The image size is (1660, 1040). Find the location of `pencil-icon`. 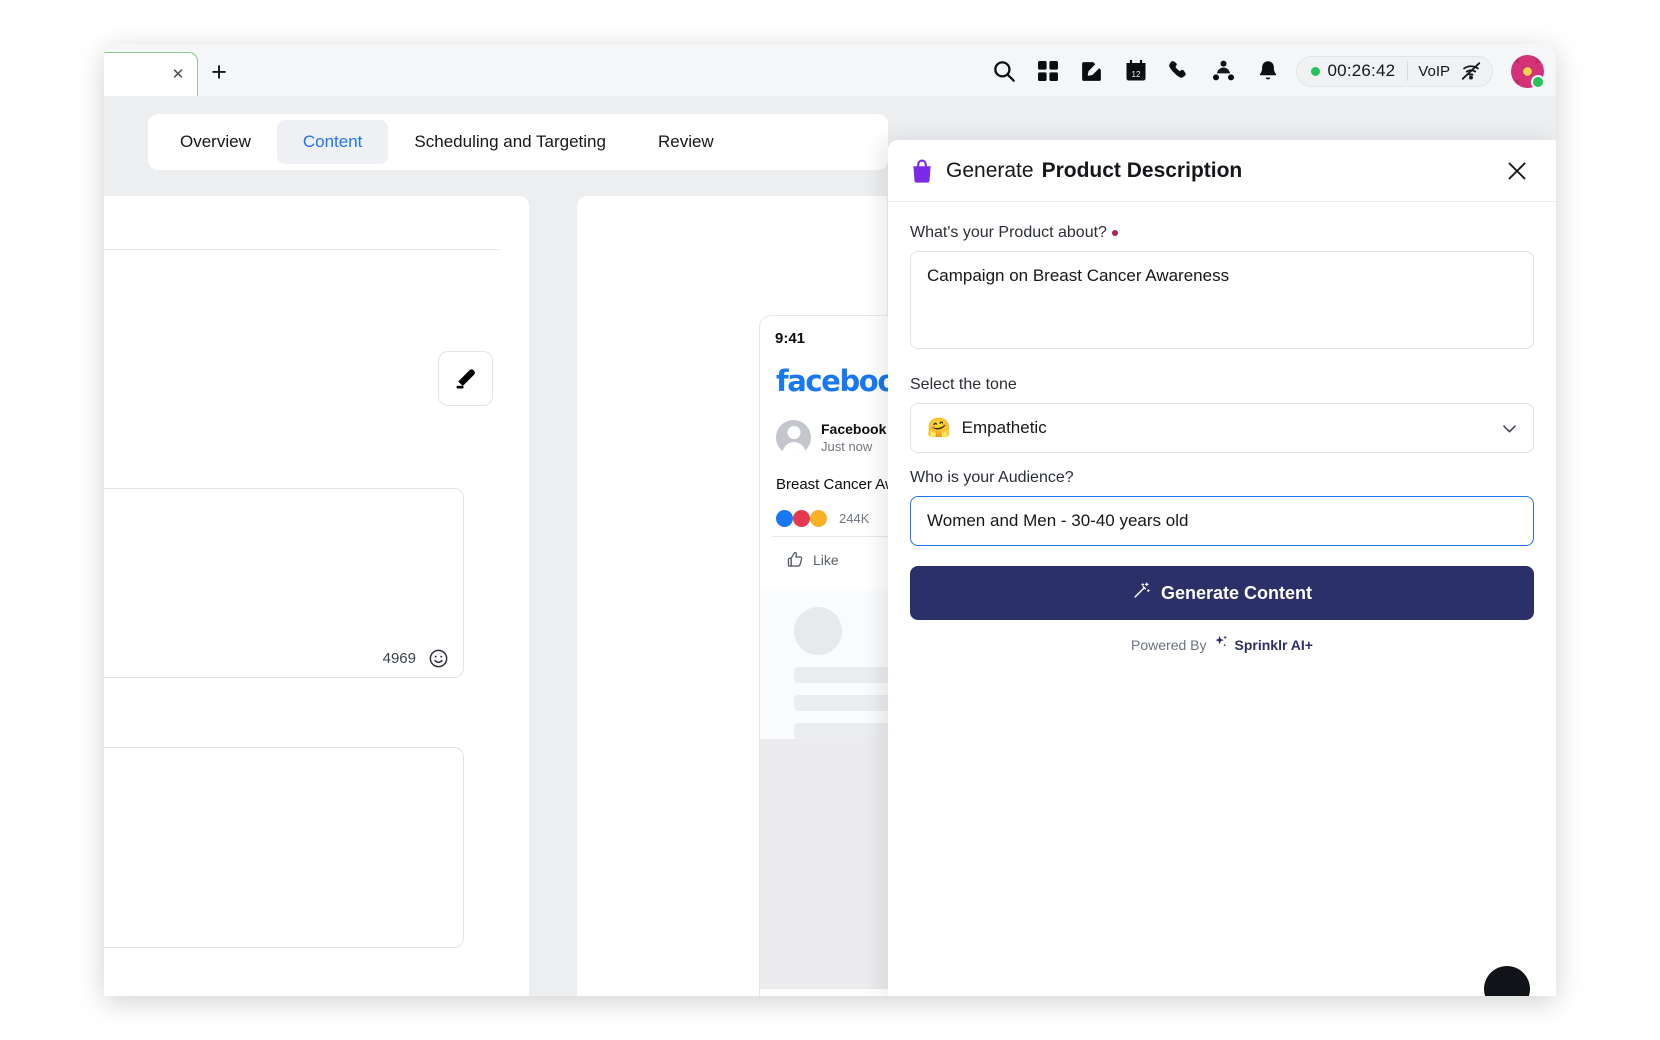

pencil-icon is located at coordinates (465, 378).